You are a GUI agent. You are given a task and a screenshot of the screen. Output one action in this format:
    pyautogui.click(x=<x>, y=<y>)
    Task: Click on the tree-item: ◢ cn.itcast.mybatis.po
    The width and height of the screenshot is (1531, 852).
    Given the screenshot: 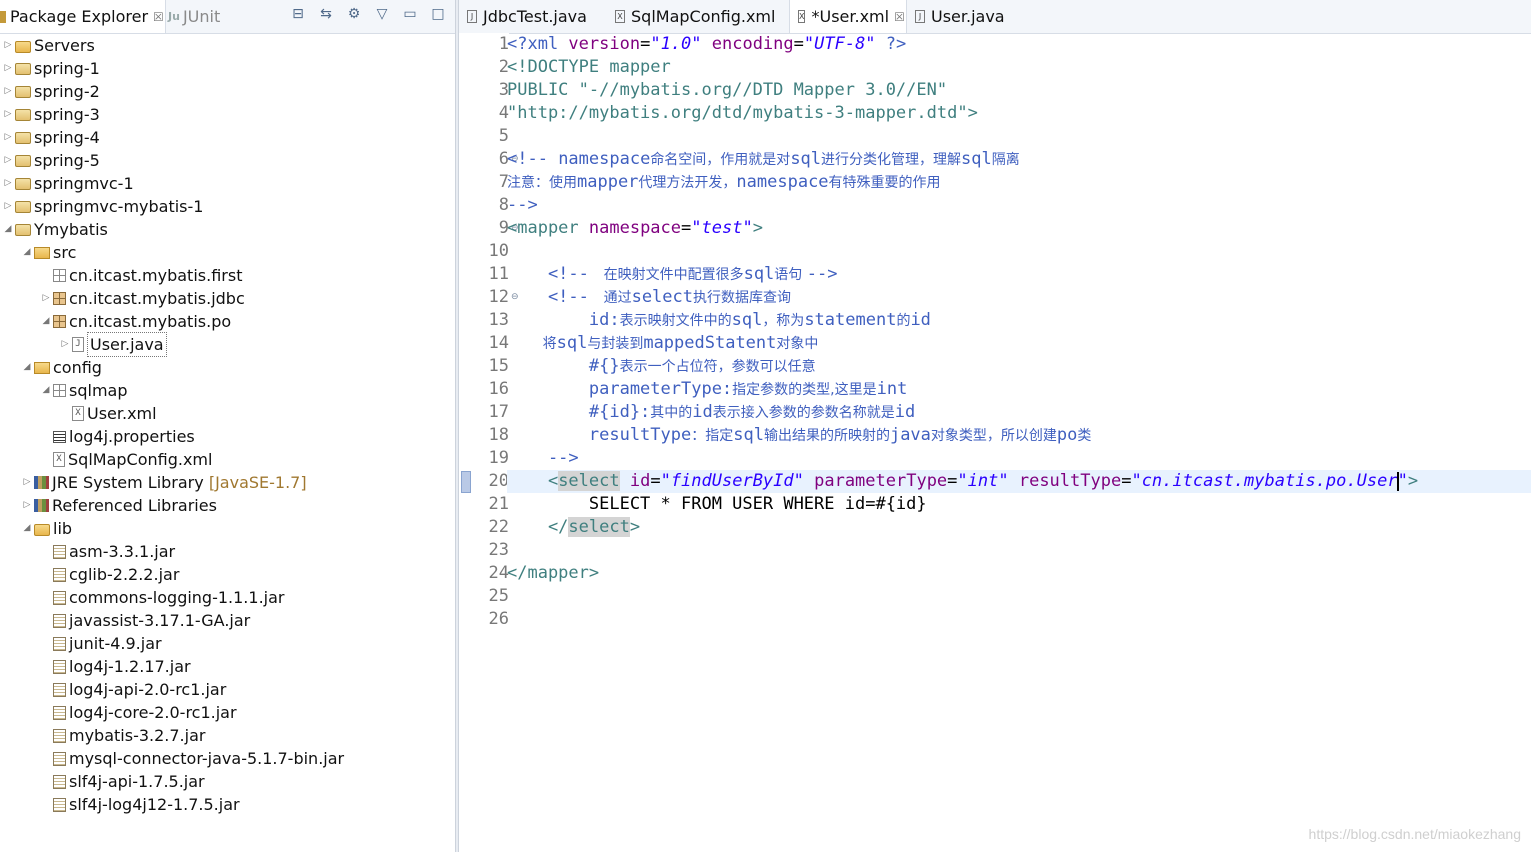 What is the action you would take?
    pyautogui.click(x=136, y=321)
    